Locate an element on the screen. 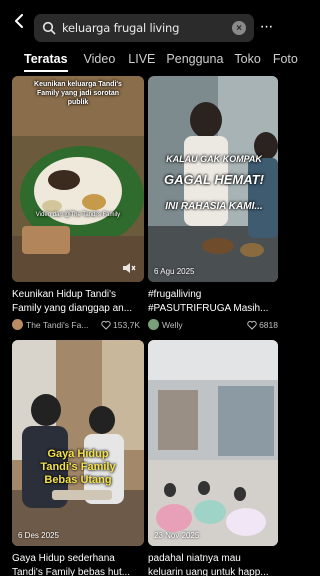  tab-video: Video is located at coordinates (100, 59).